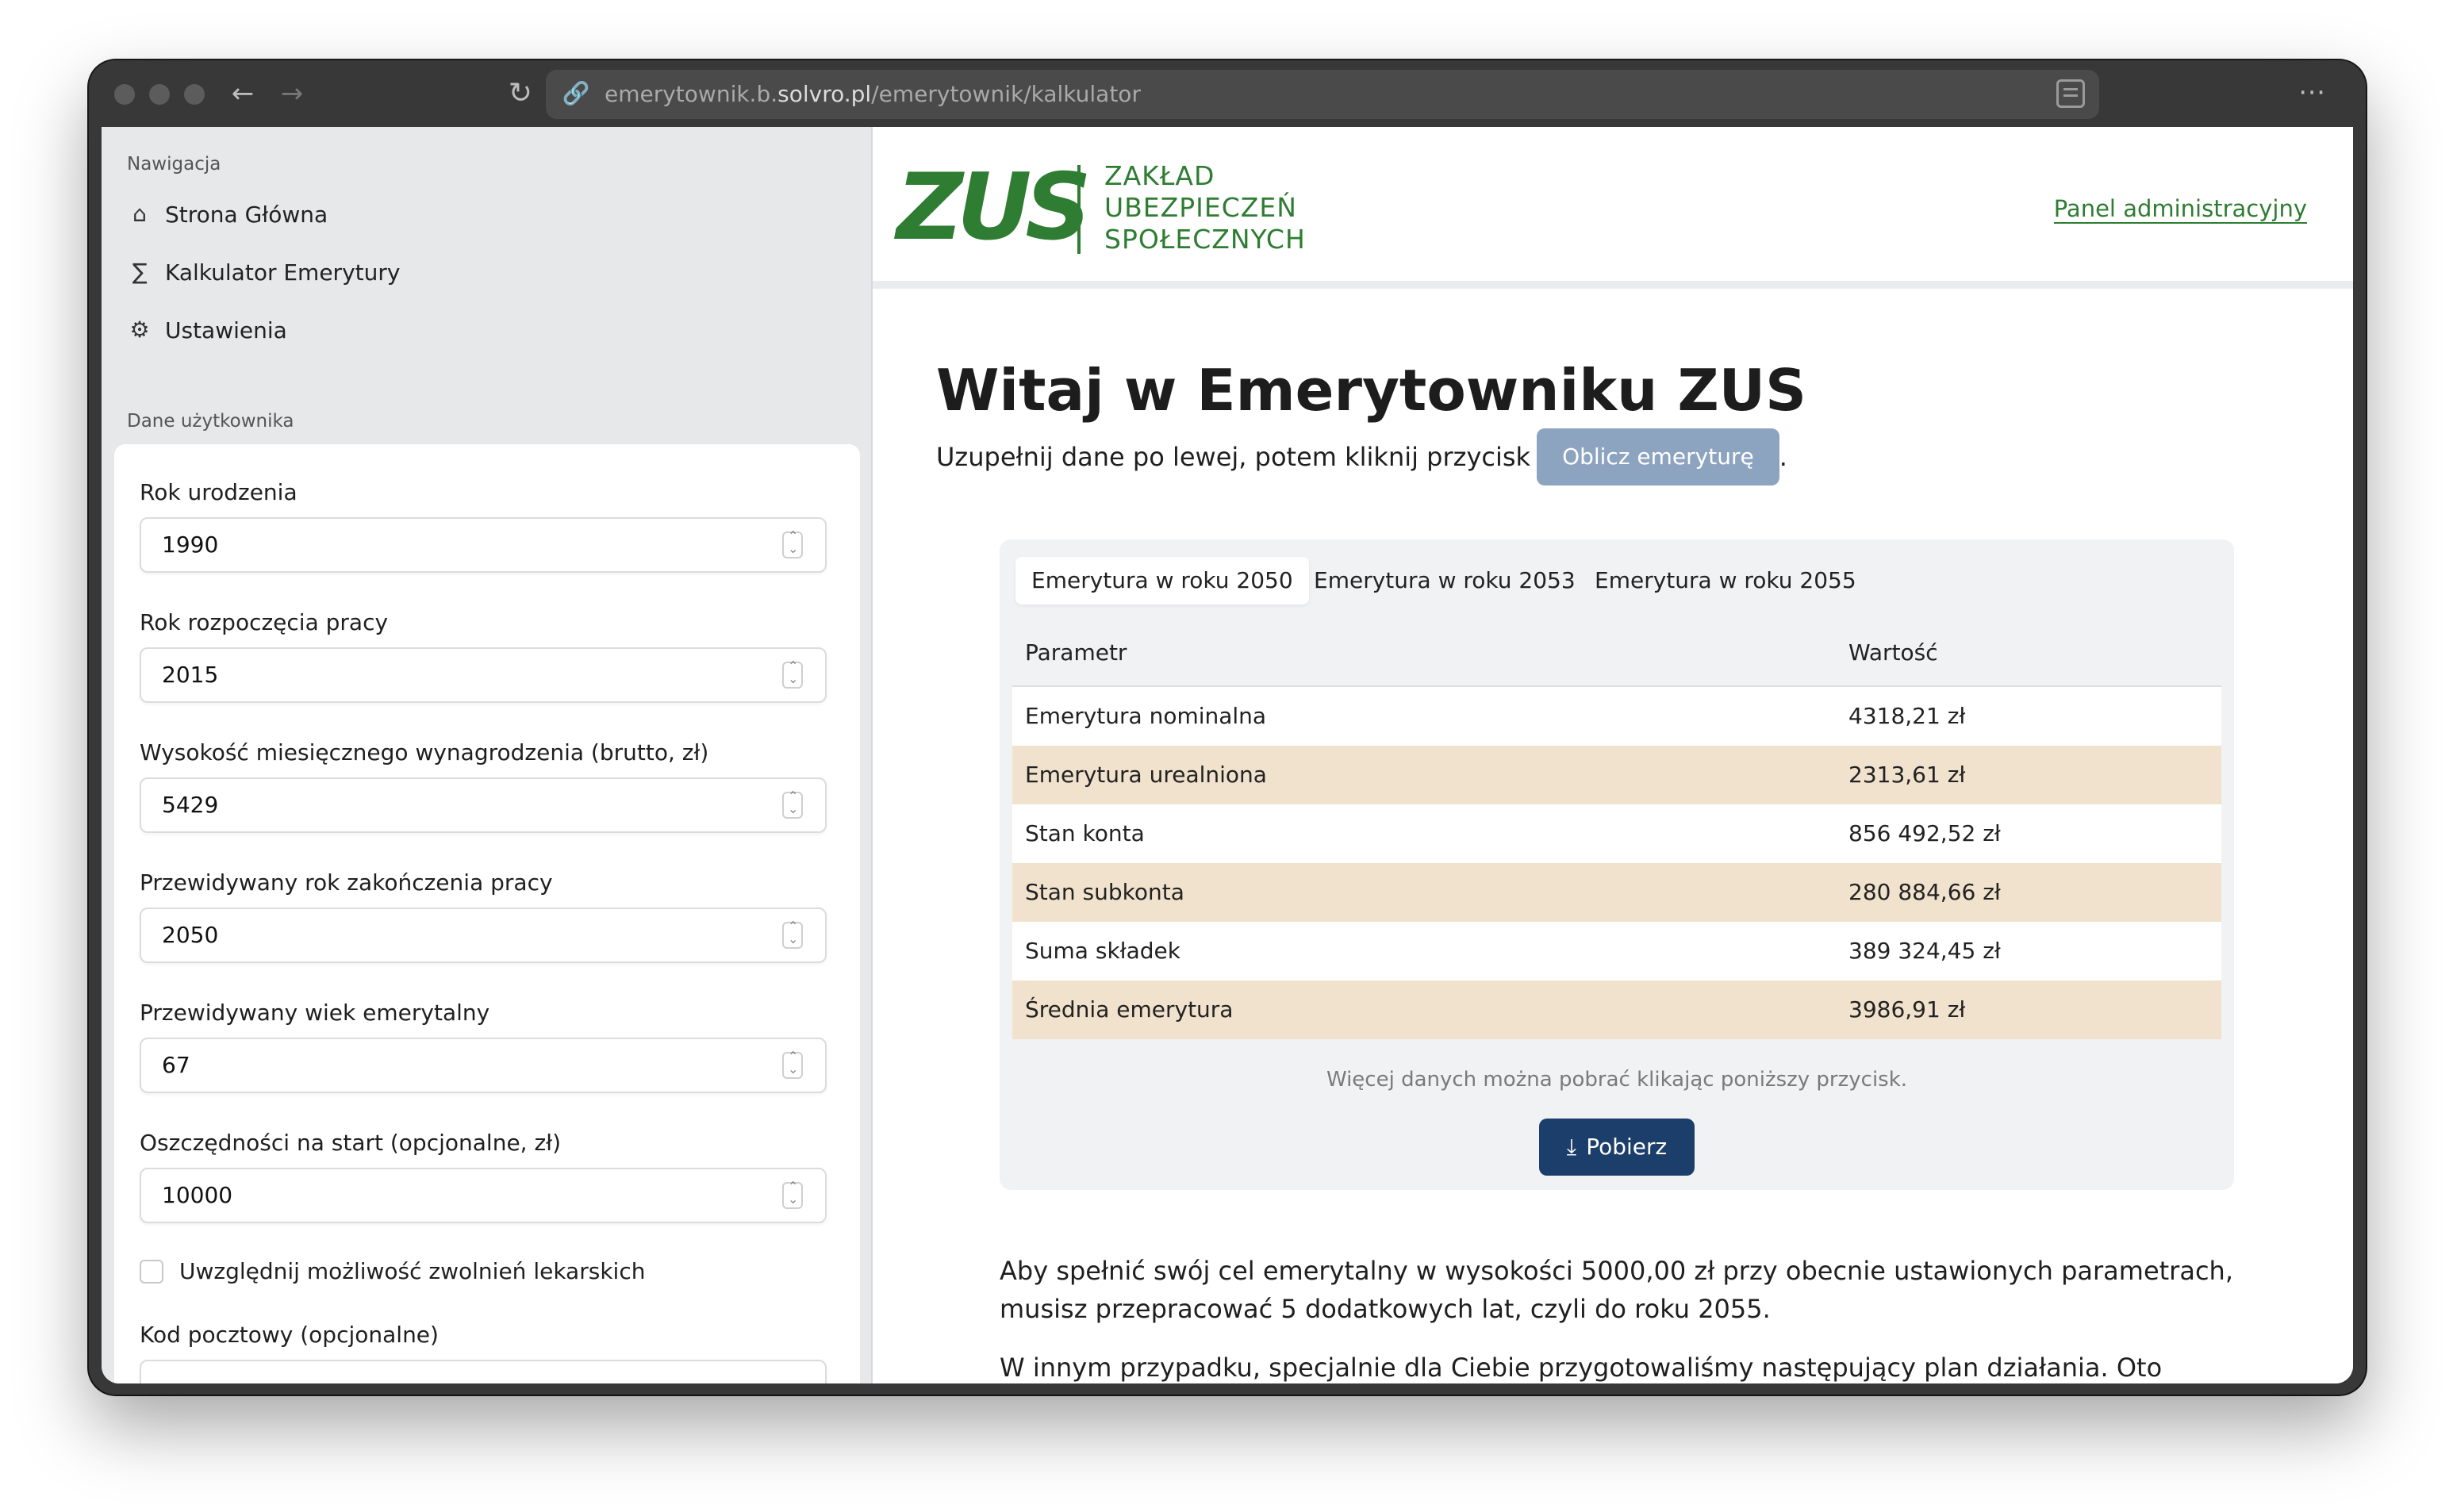 The height and width of the screenshot is (1512, 2453). Describe the element at coordinates (576, 93) in the screenshot. I see `link-icon: 🔗` at that location.